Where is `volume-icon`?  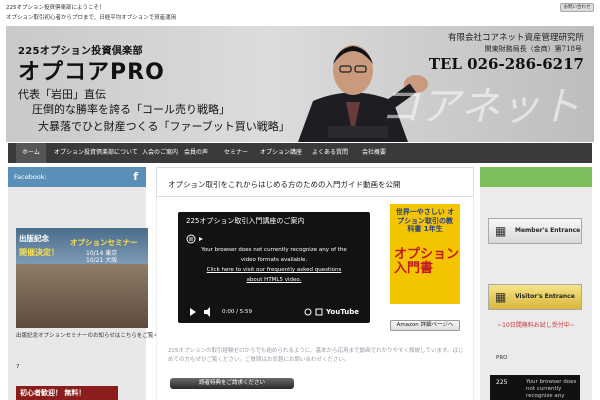
volume-icon is located at coordinates (207, 312).